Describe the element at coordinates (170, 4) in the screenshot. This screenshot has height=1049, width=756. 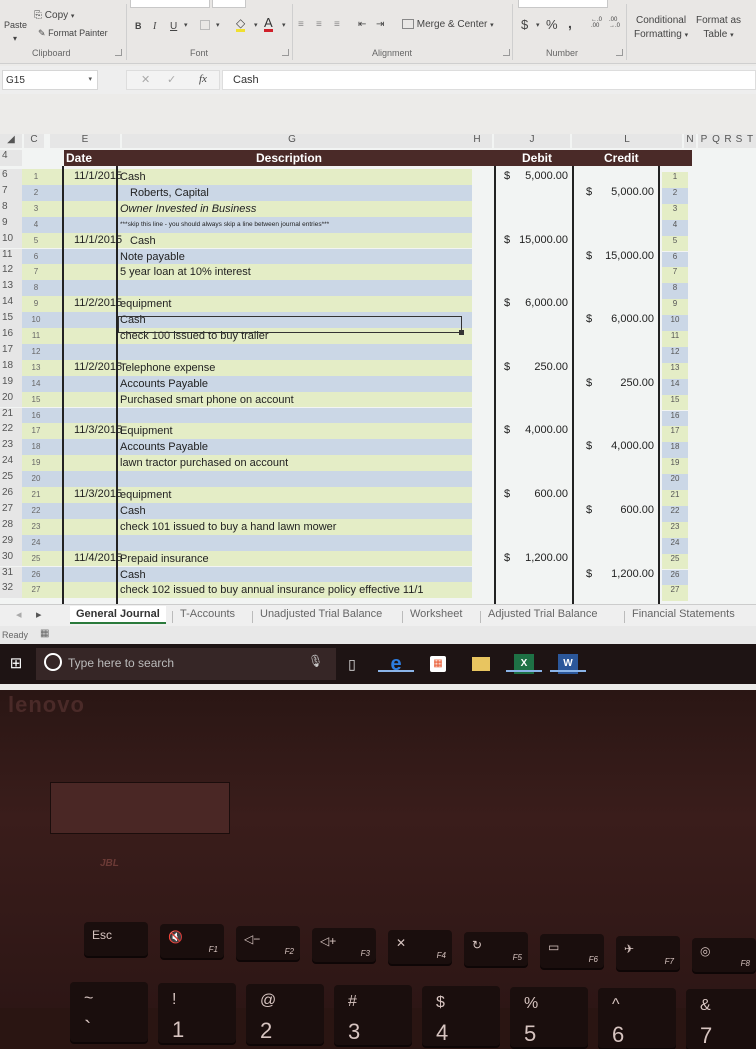
I see `font-name-box` at that location.